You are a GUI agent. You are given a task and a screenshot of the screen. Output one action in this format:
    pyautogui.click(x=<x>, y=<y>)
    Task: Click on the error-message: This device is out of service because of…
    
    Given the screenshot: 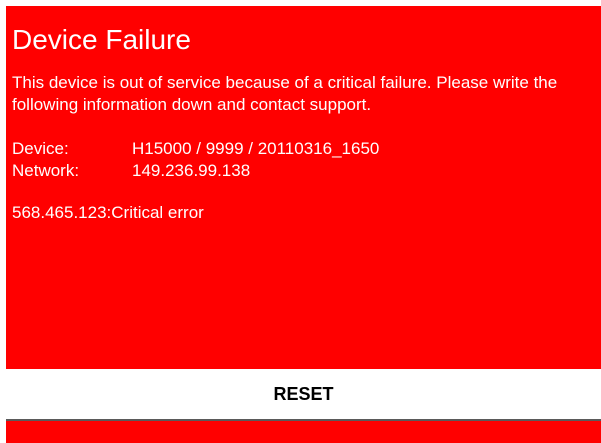 What is the action you would take?
    pyautogui.click(x=285, y=93)
    